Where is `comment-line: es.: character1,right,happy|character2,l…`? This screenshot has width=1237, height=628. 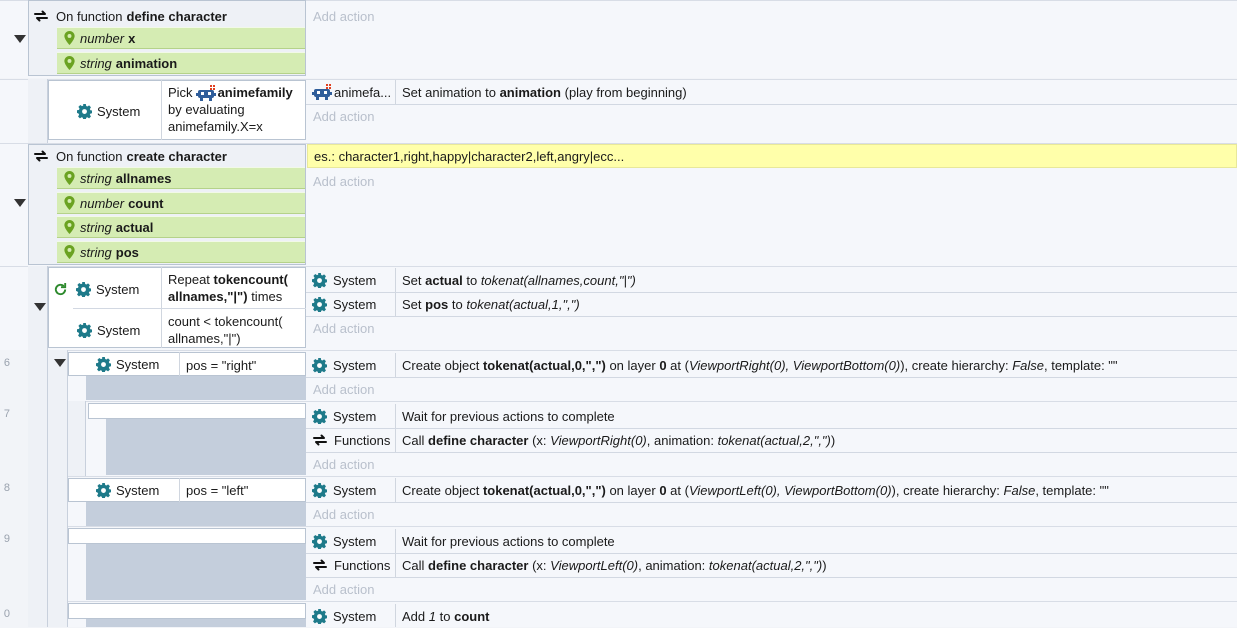
comment-line: es.: character1,right,happy|character2,l… is located at coordinates (772, 156).